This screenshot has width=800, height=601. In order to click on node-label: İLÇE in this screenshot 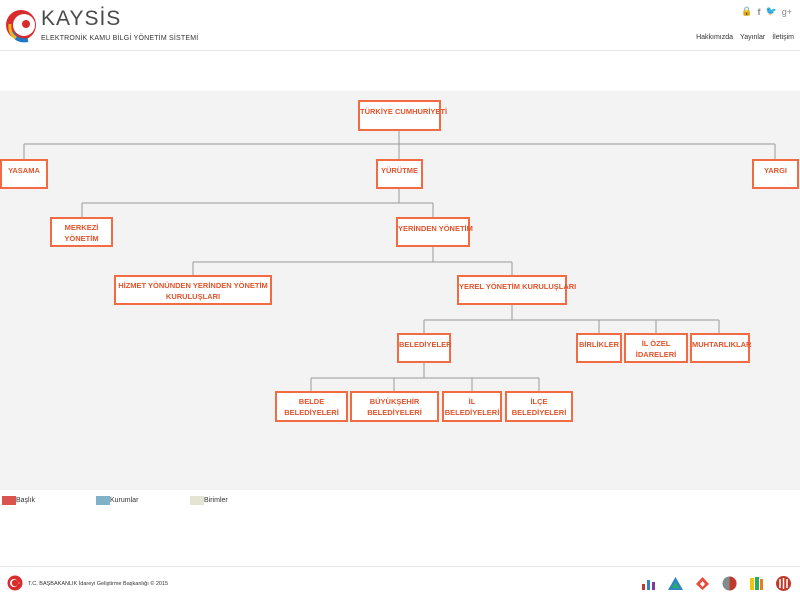, I will do `click(539, 401)`.